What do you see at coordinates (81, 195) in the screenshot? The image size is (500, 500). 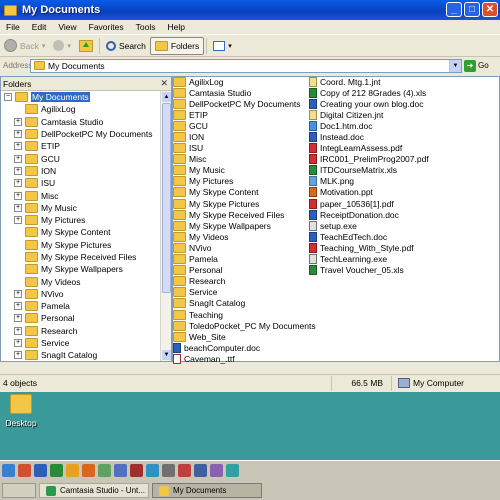 I see `tree-item: + Misc` at bounding box center [81, 195].